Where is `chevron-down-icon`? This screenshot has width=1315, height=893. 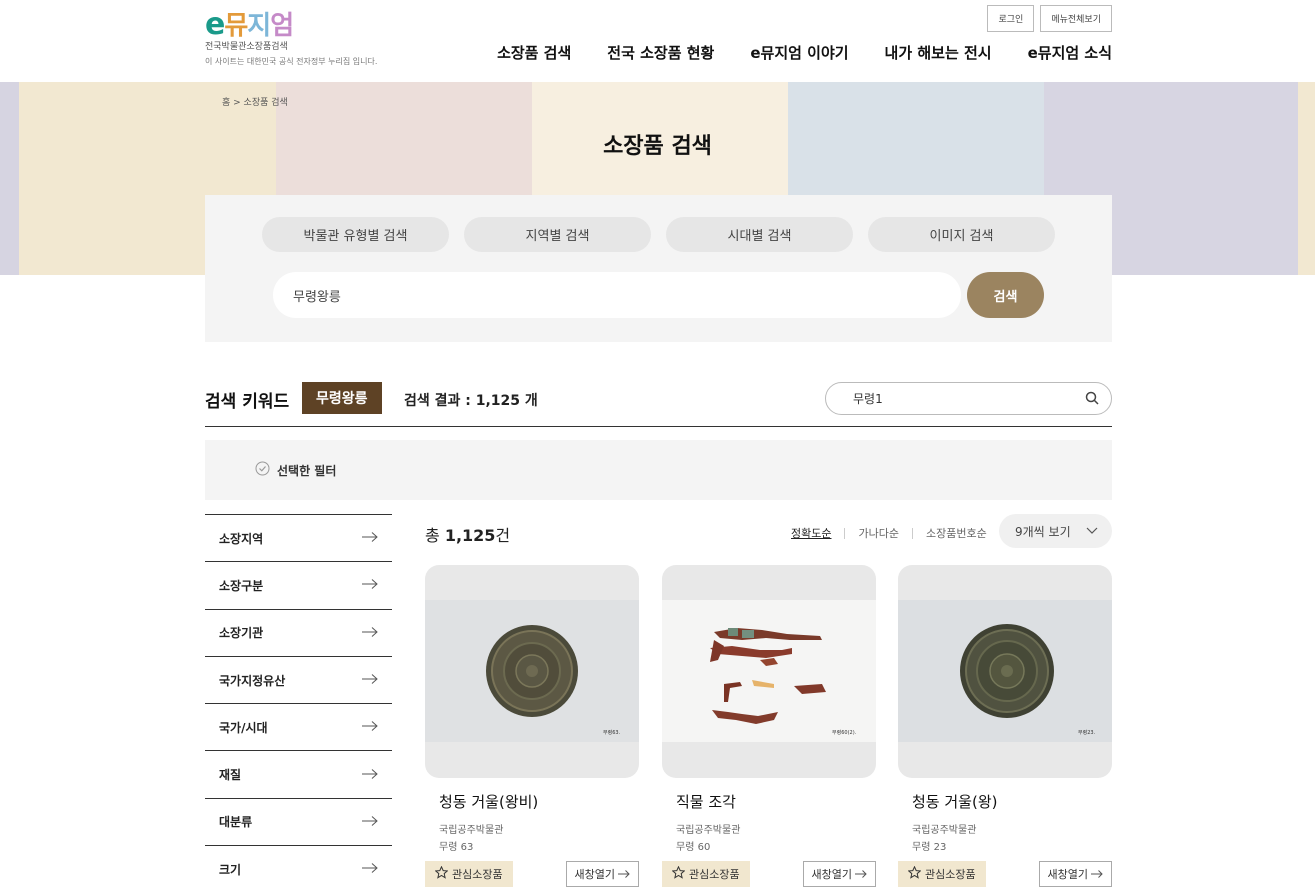
chevron-down-icon is located at coordinates (1092, 531).